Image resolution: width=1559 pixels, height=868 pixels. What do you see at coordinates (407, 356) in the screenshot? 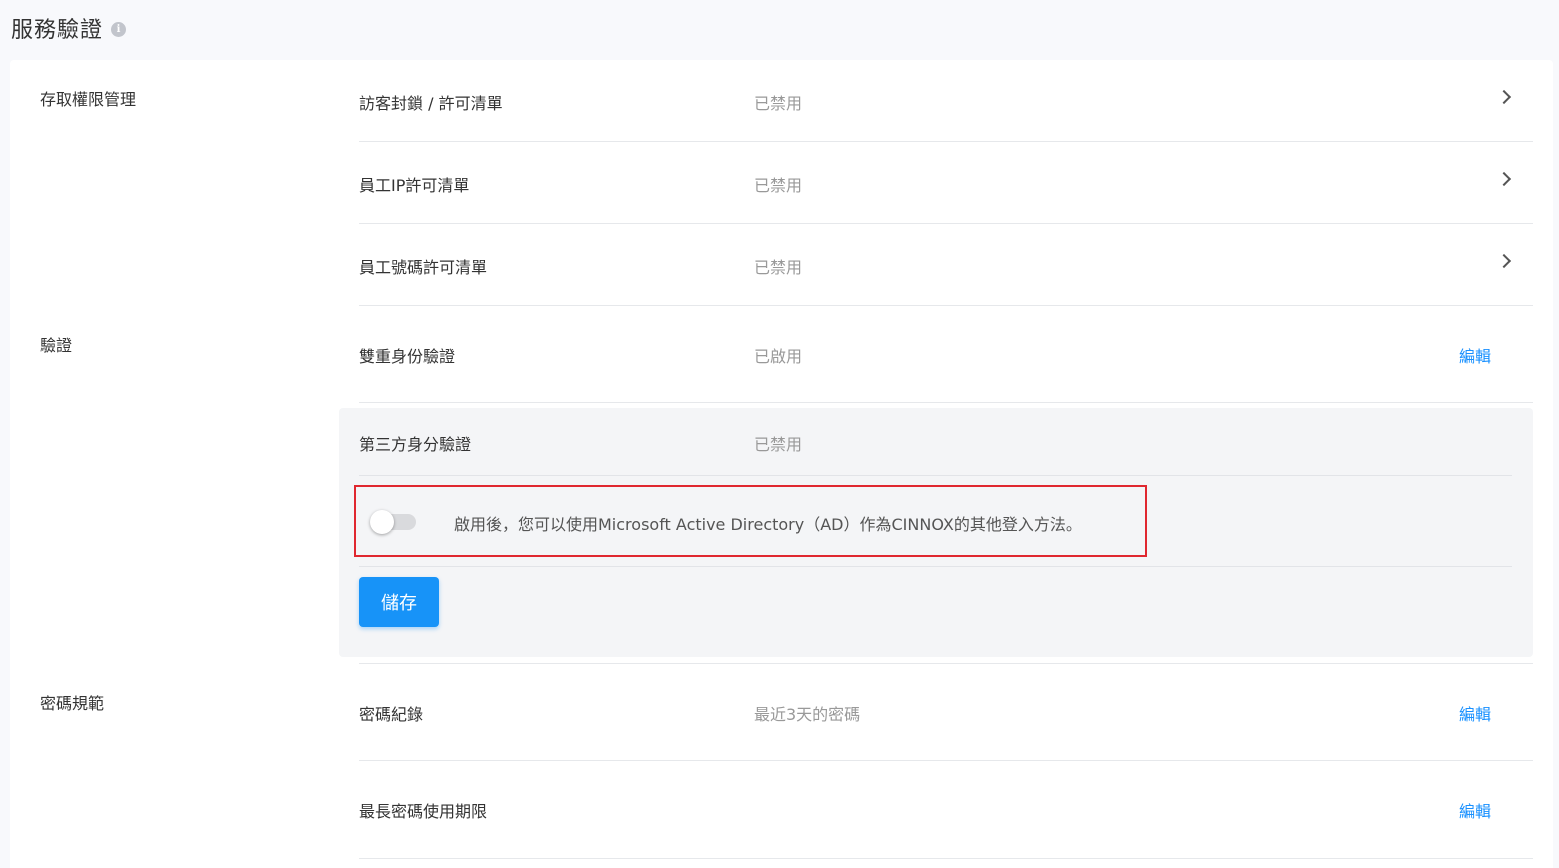
I see `row-name: 雙重身份驗證` at bounding box center [407, 356].